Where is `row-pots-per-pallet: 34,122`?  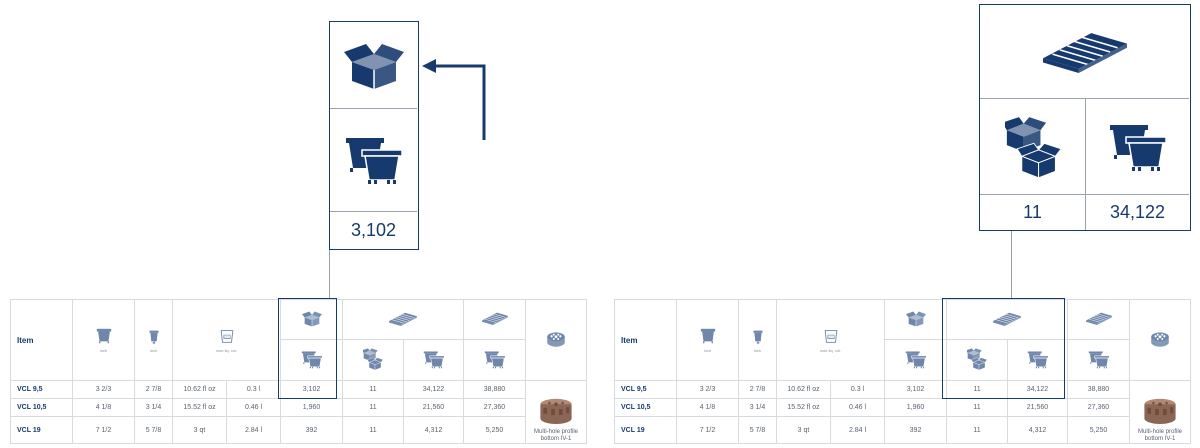 row-pots-per-pallet: 34,122 is located at coordinates (433, 389).